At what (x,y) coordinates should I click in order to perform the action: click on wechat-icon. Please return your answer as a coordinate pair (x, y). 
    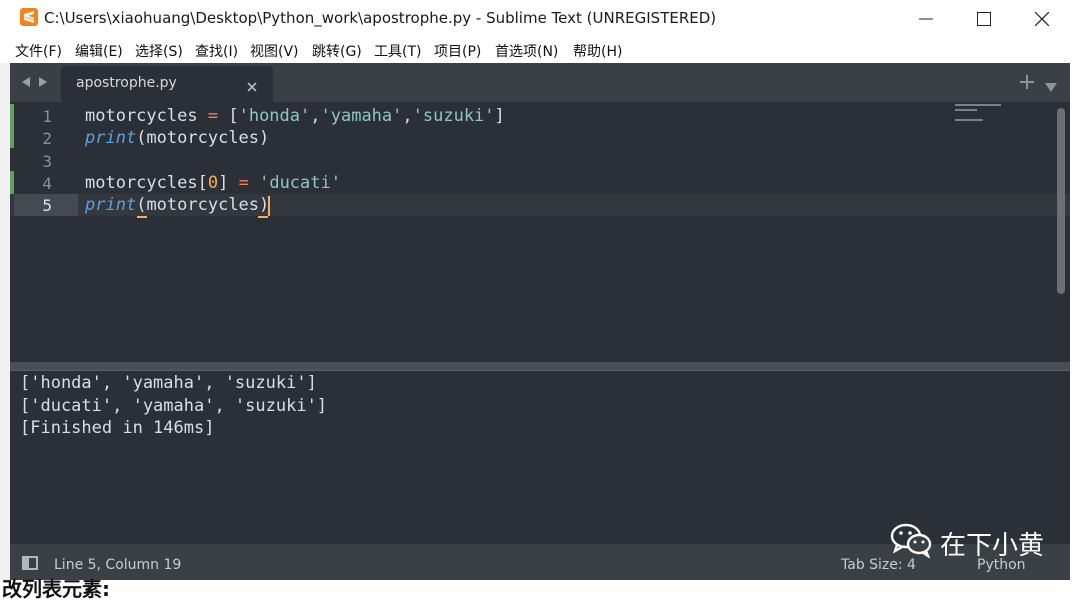
    Looking at the image, I should click on (912, 542).